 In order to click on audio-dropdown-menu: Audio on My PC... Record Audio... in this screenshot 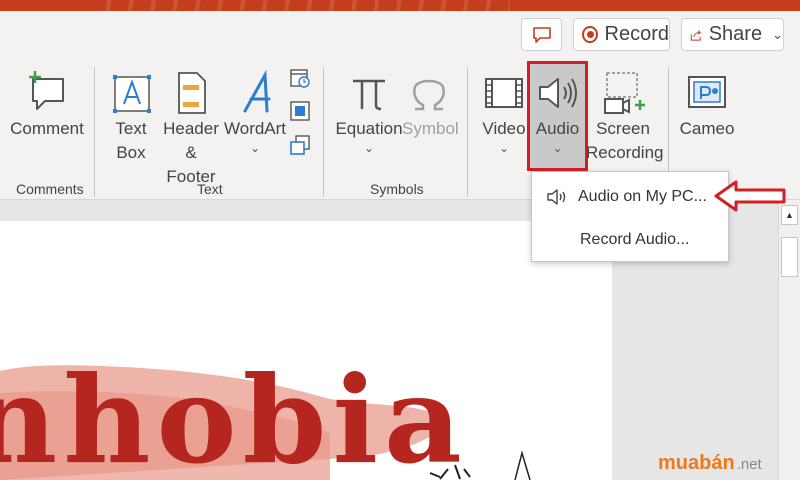, I will do `click(630, 216)`.